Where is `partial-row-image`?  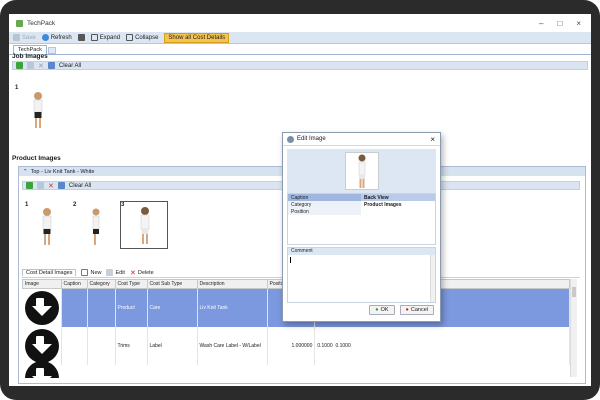
partial-row-image is located at coordinates (42, 369).